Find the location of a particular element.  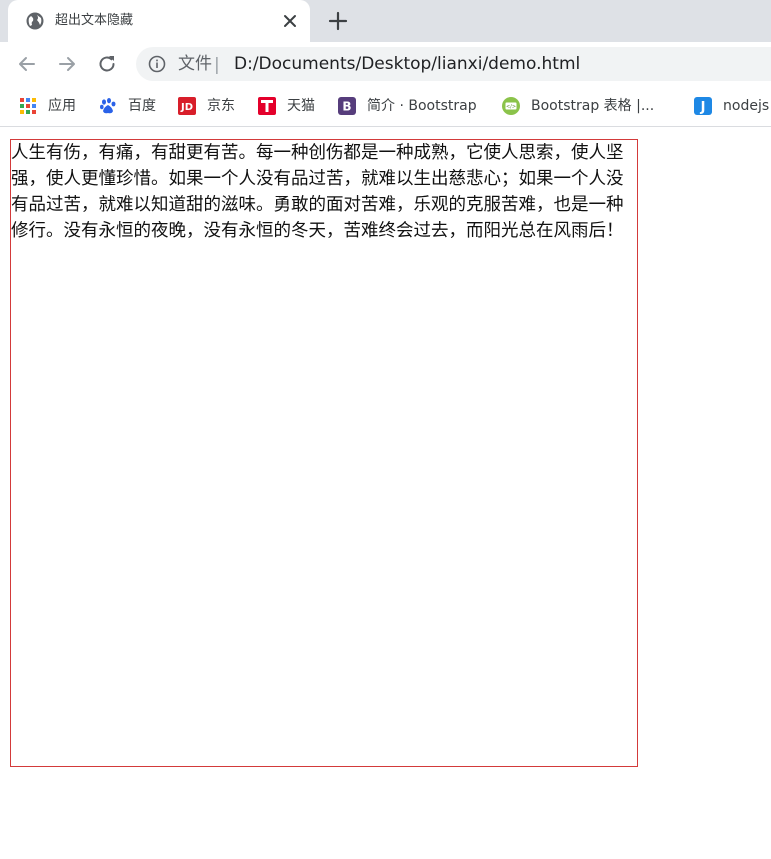

bookmark-tmall: 天猫 is located at coordinates (286, 106).